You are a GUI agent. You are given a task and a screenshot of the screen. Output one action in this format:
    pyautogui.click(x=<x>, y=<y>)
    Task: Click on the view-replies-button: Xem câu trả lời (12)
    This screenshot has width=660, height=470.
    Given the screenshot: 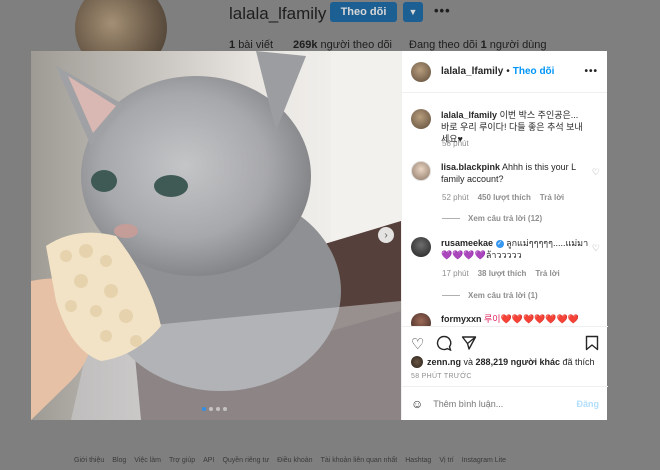 What is the action you would take?
    pyautogui.click(x=492, y=218)
    